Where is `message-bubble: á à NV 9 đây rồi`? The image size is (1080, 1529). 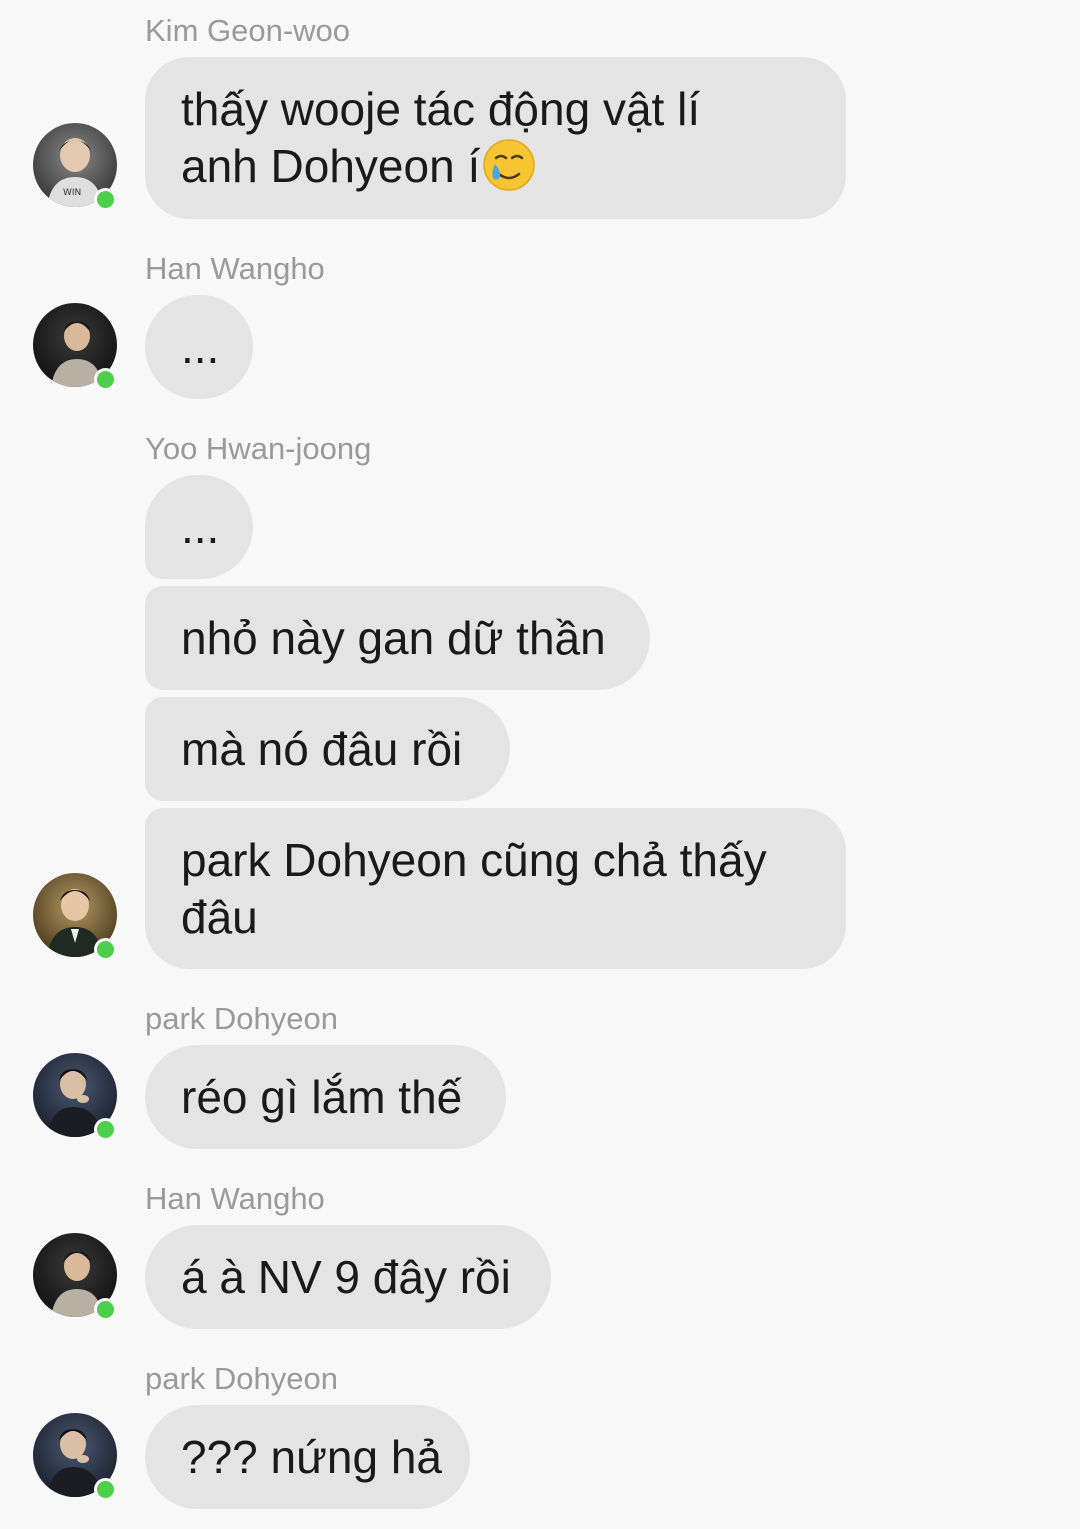 message-bubble: á à NV 9 đây rồi is located at coordinates (348, 1277).